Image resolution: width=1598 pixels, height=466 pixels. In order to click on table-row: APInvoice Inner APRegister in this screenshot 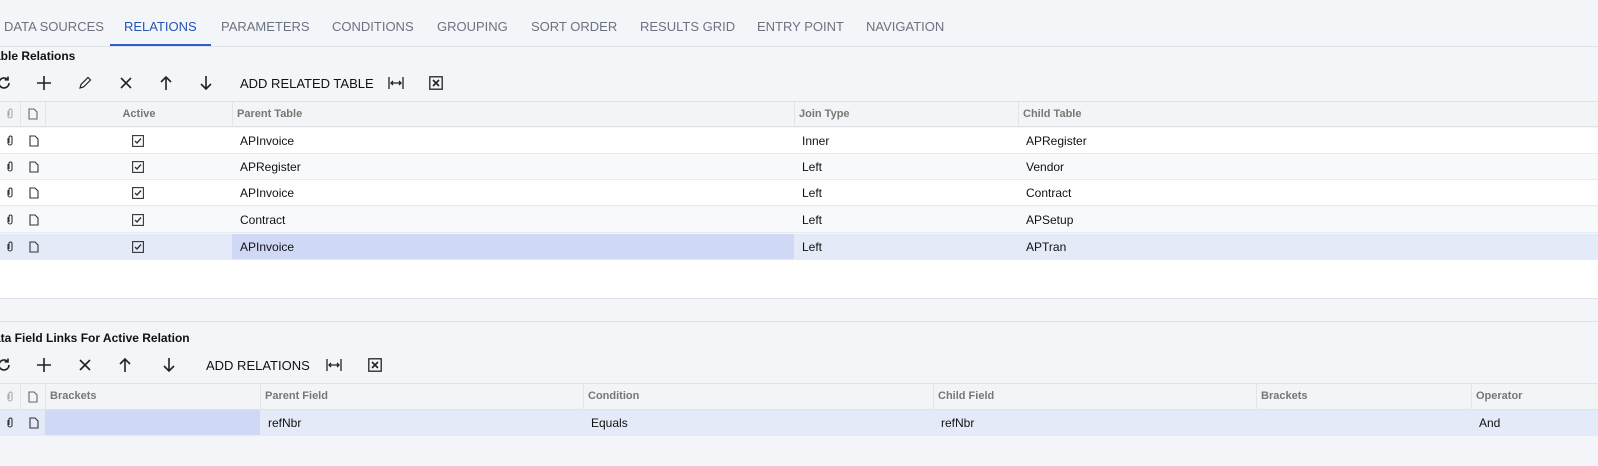, I will do `click(799, 141)`.